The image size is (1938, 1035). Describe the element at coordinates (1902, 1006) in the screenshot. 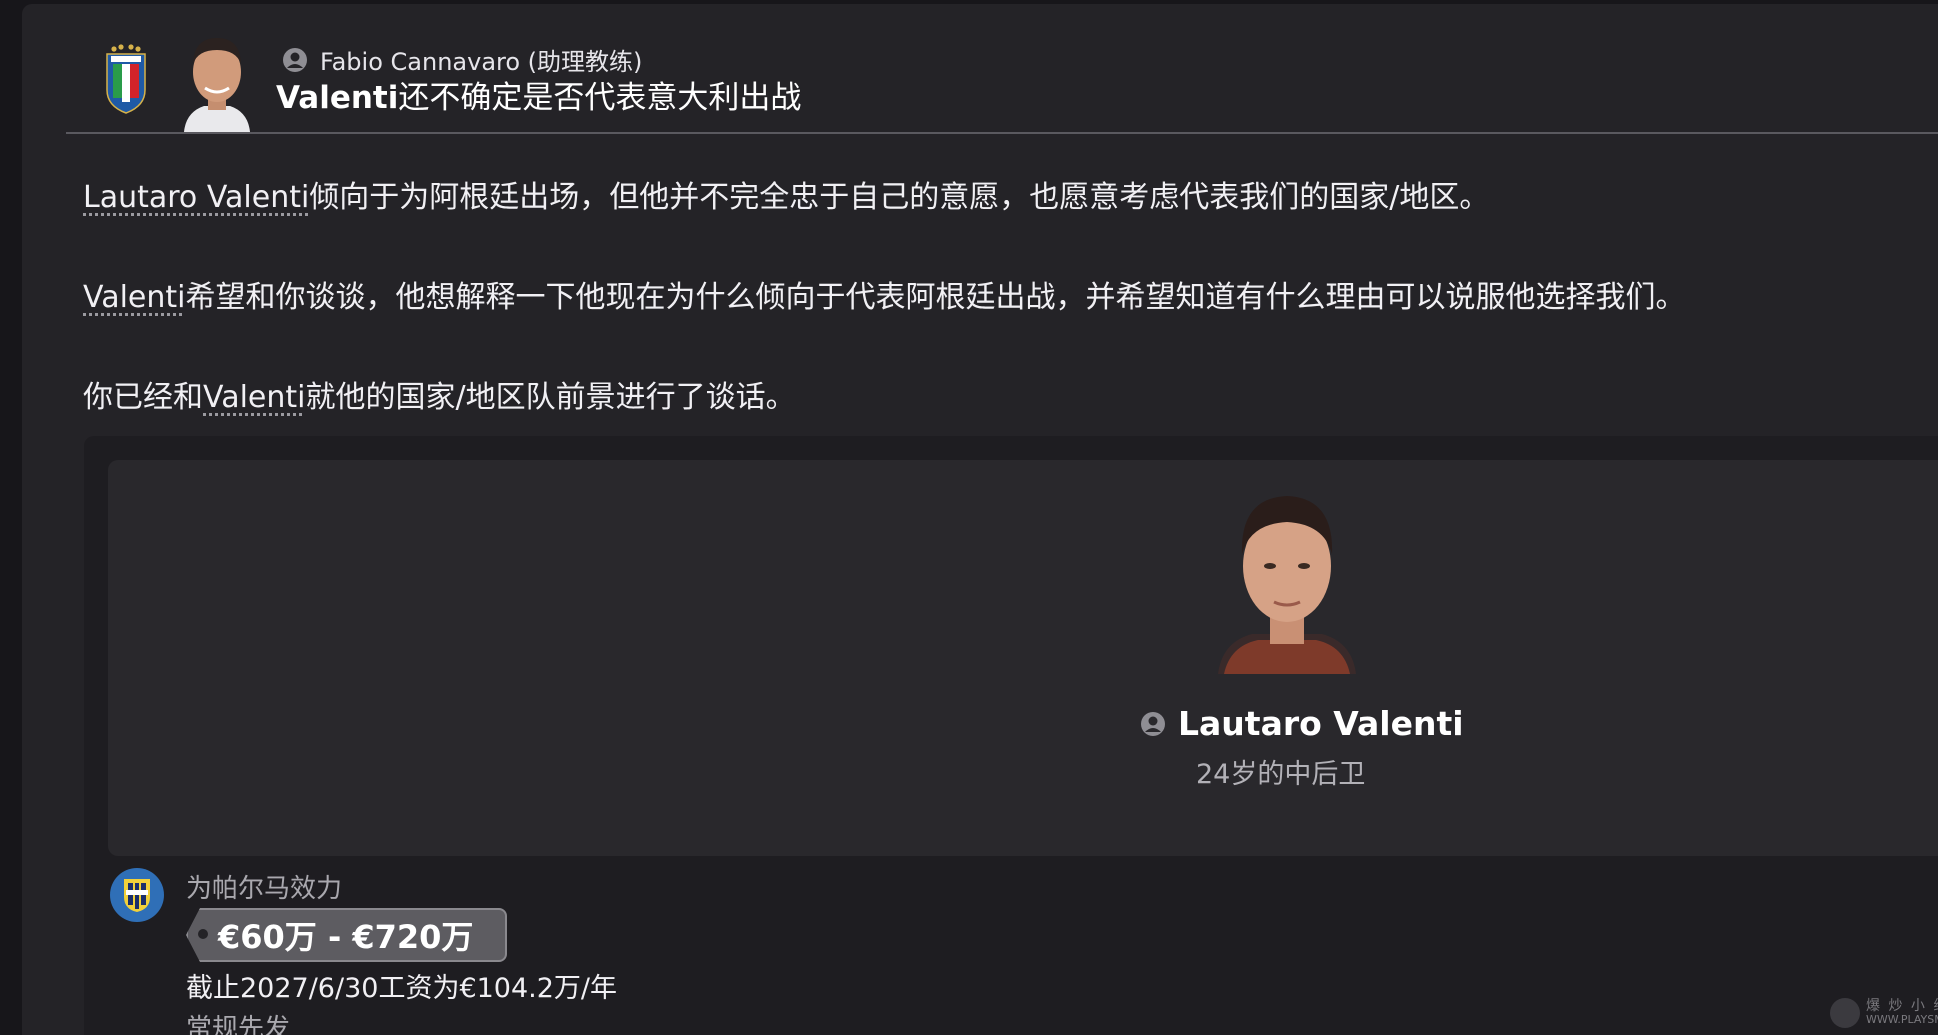

I see `watermark-title: 爆 炒 小 组` at that location.